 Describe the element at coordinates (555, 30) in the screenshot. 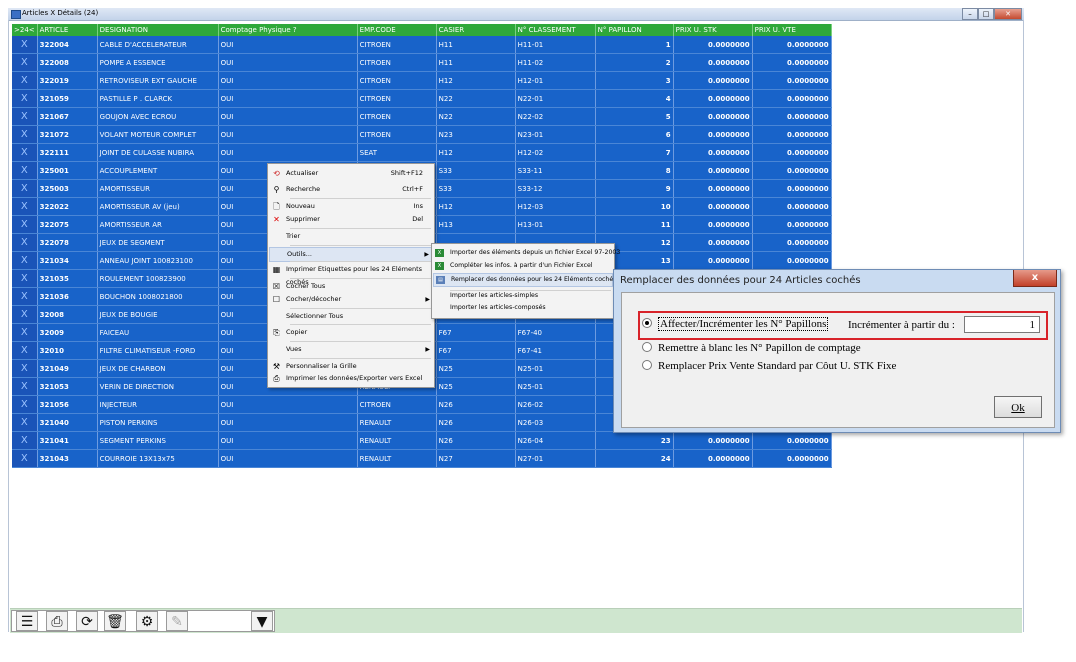

I see `column-header: N° CLASSEMENT` at that location.